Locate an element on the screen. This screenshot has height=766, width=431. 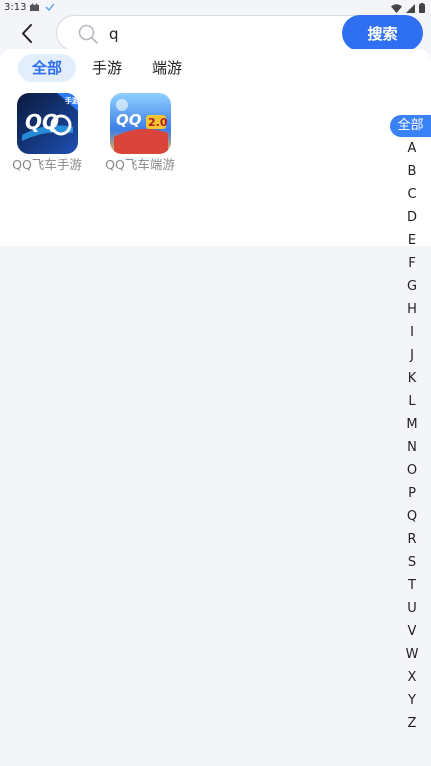
search-input is located at coordinates (224, 34).